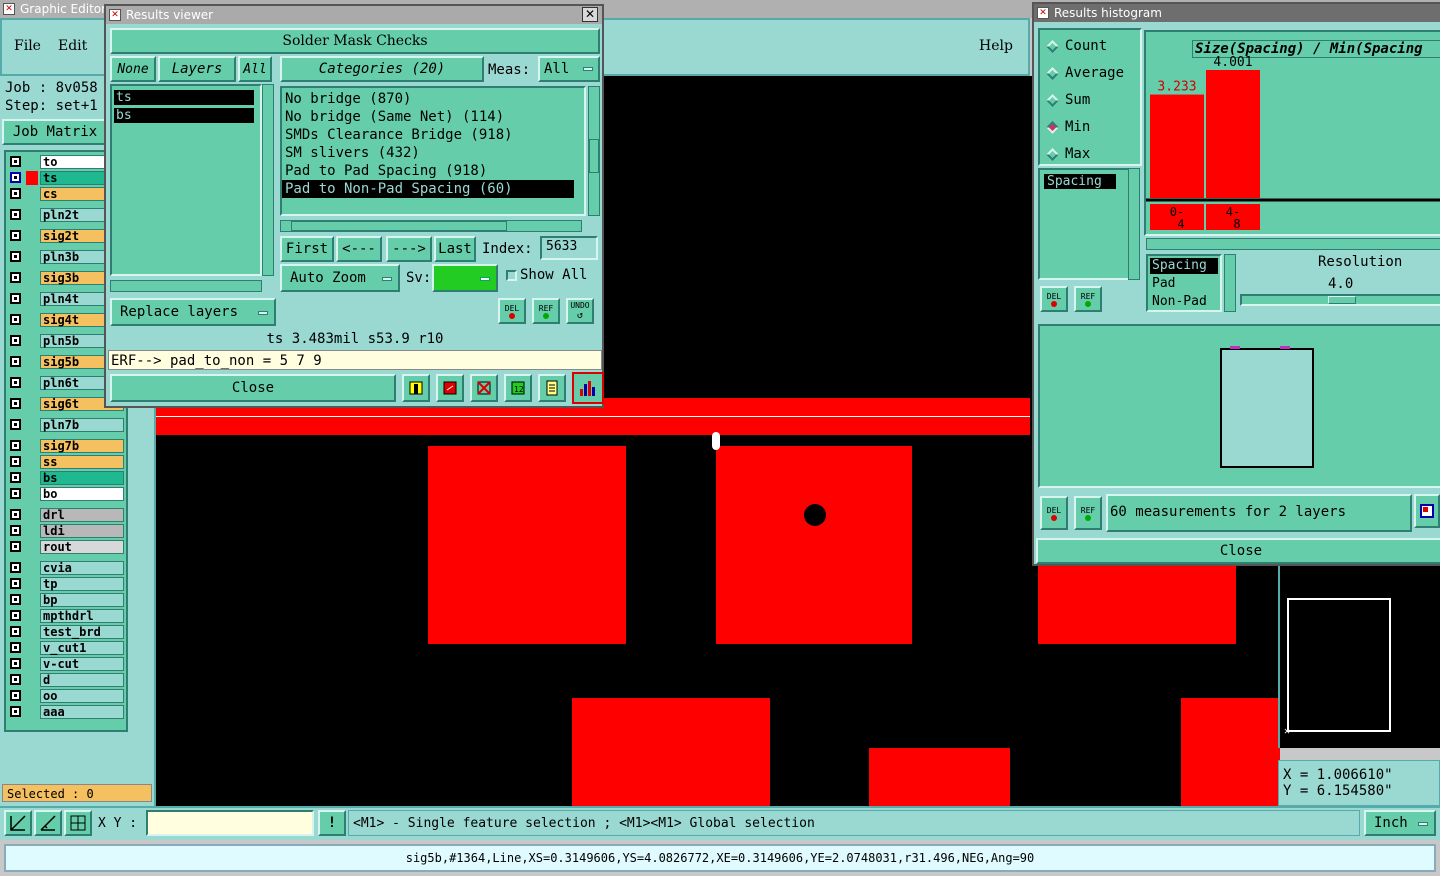  I want to click on layer-row-ss: ss, so click(66, 462).